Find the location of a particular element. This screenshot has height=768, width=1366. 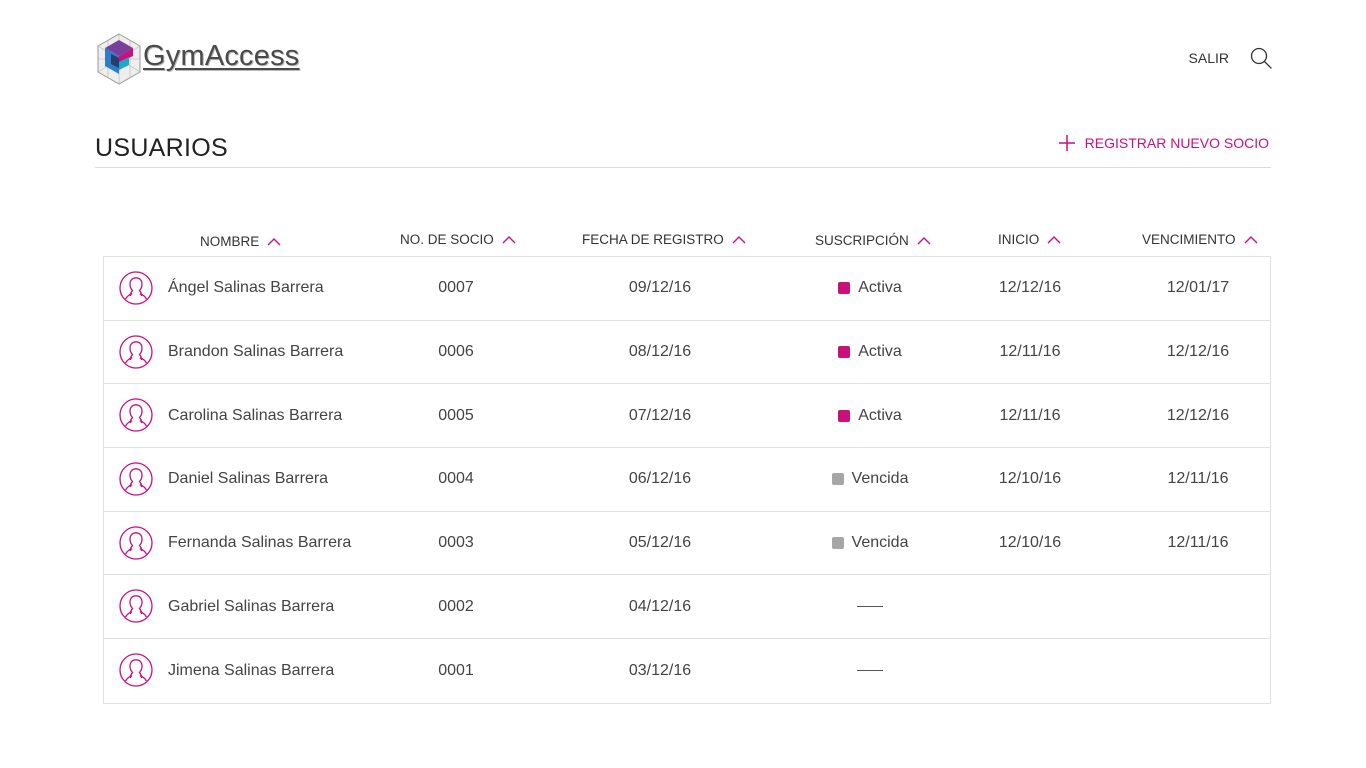

table-row: Gabriel Salinas Barrera 0002 04/12/16 is located at coordinates (687, 607).